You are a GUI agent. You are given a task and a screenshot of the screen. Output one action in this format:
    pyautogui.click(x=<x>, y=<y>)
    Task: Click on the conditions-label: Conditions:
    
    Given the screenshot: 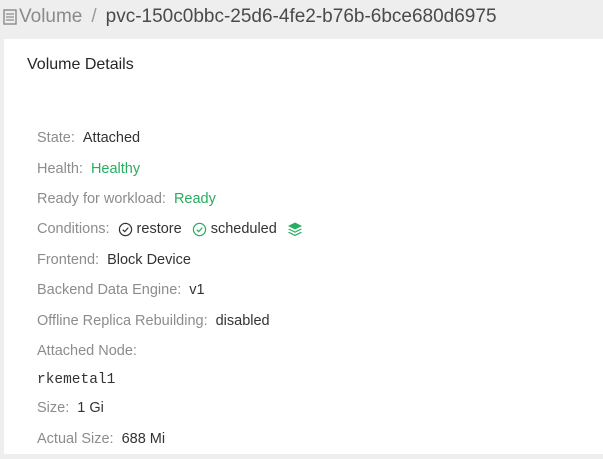 What is the action you would take?
    pyautogui.click(x=73, y=229)
    